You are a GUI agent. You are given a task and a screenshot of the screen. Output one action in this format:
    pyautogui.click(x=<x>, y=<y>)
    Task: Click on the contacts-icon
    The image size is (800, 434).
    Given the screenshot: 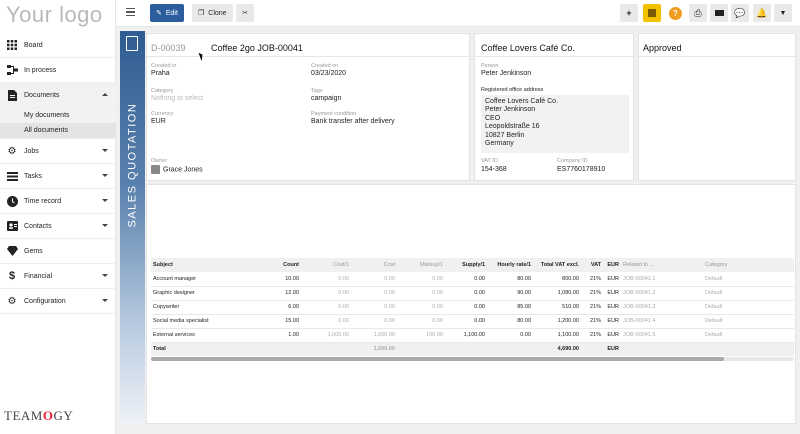 What is the action you would take?
    pyautogui.click(x=12, y=226)
    